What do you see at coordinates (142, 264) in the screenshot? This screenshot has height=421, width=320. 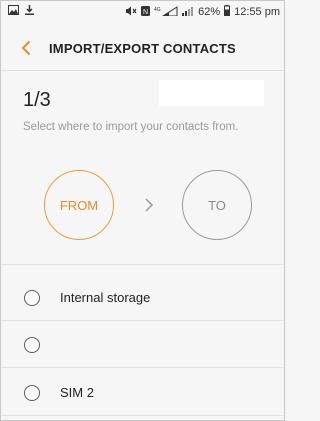 I see `section-divider` at bounding box center [142, 264].